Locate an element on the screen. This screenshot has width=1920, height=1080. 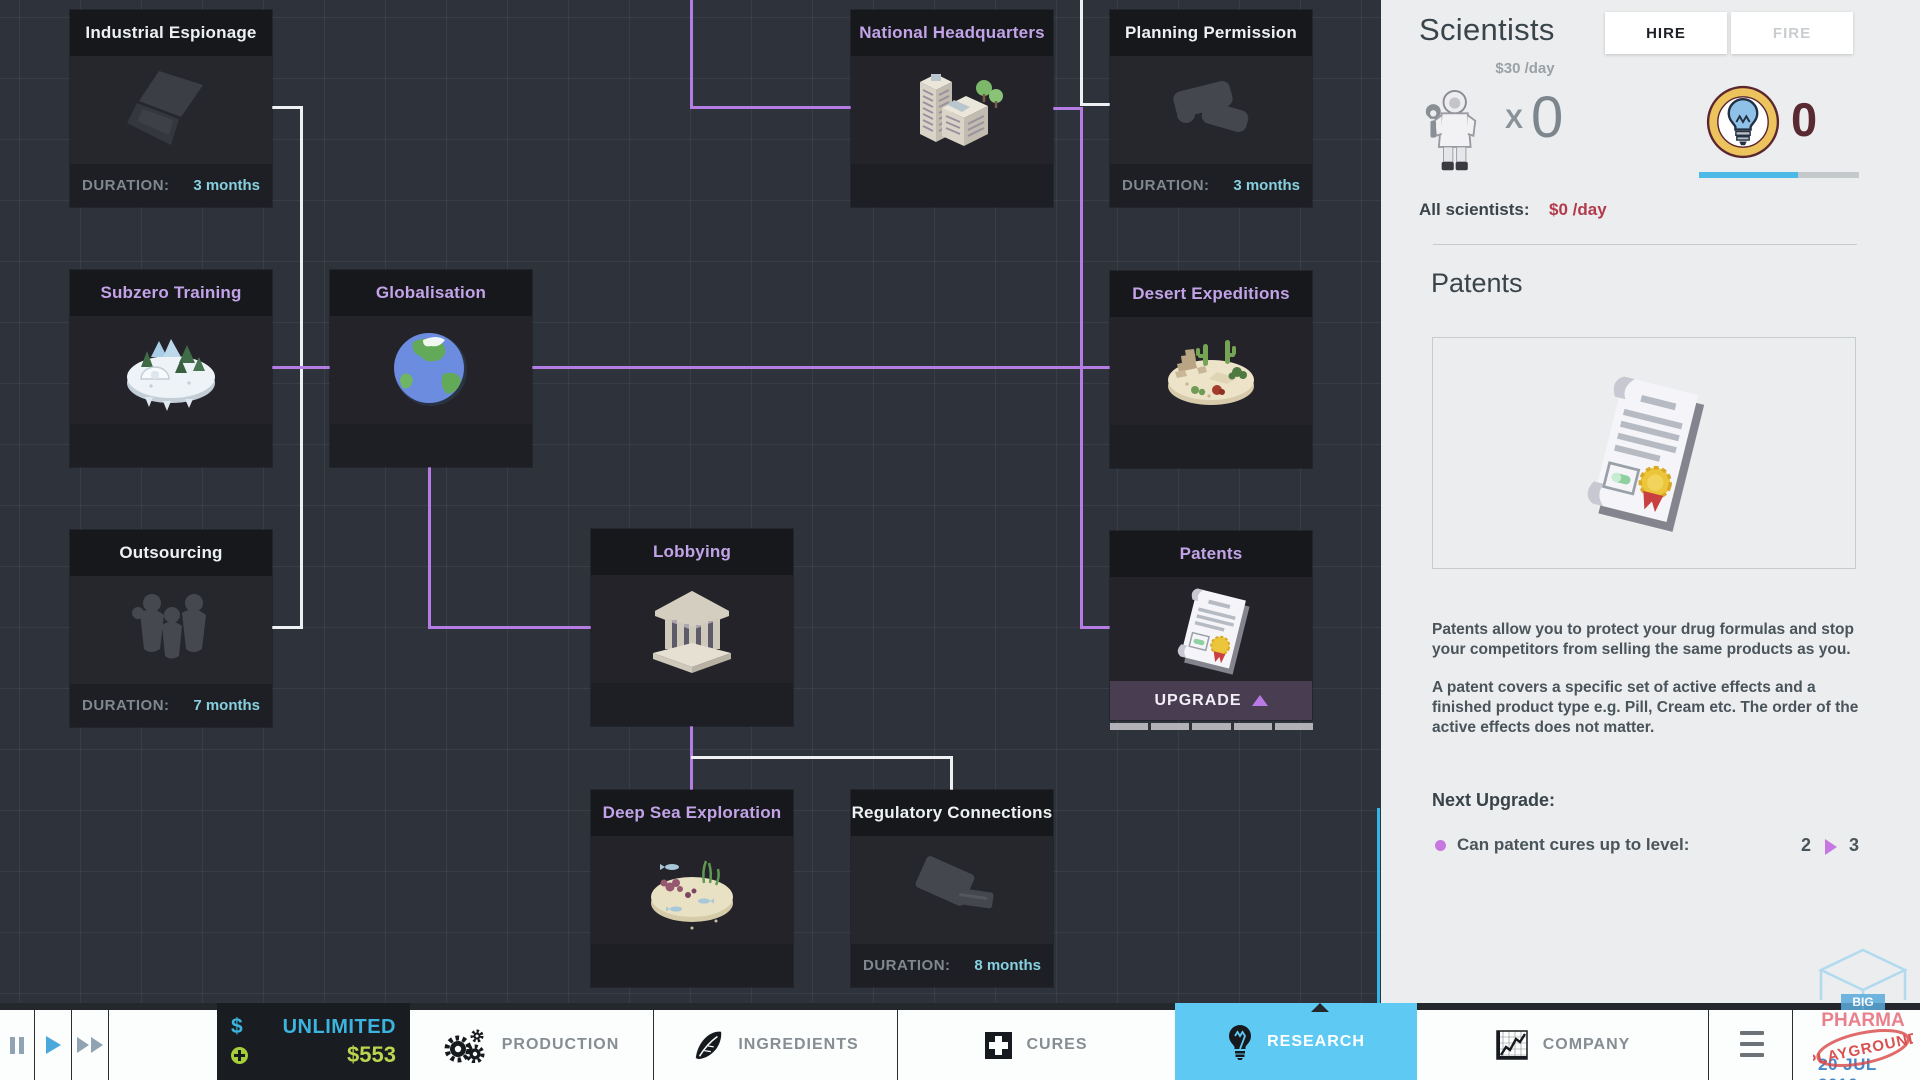
research-node-planning-permission: Planning Permission DURATION: 3 months is located at coordinates (1211, 108).